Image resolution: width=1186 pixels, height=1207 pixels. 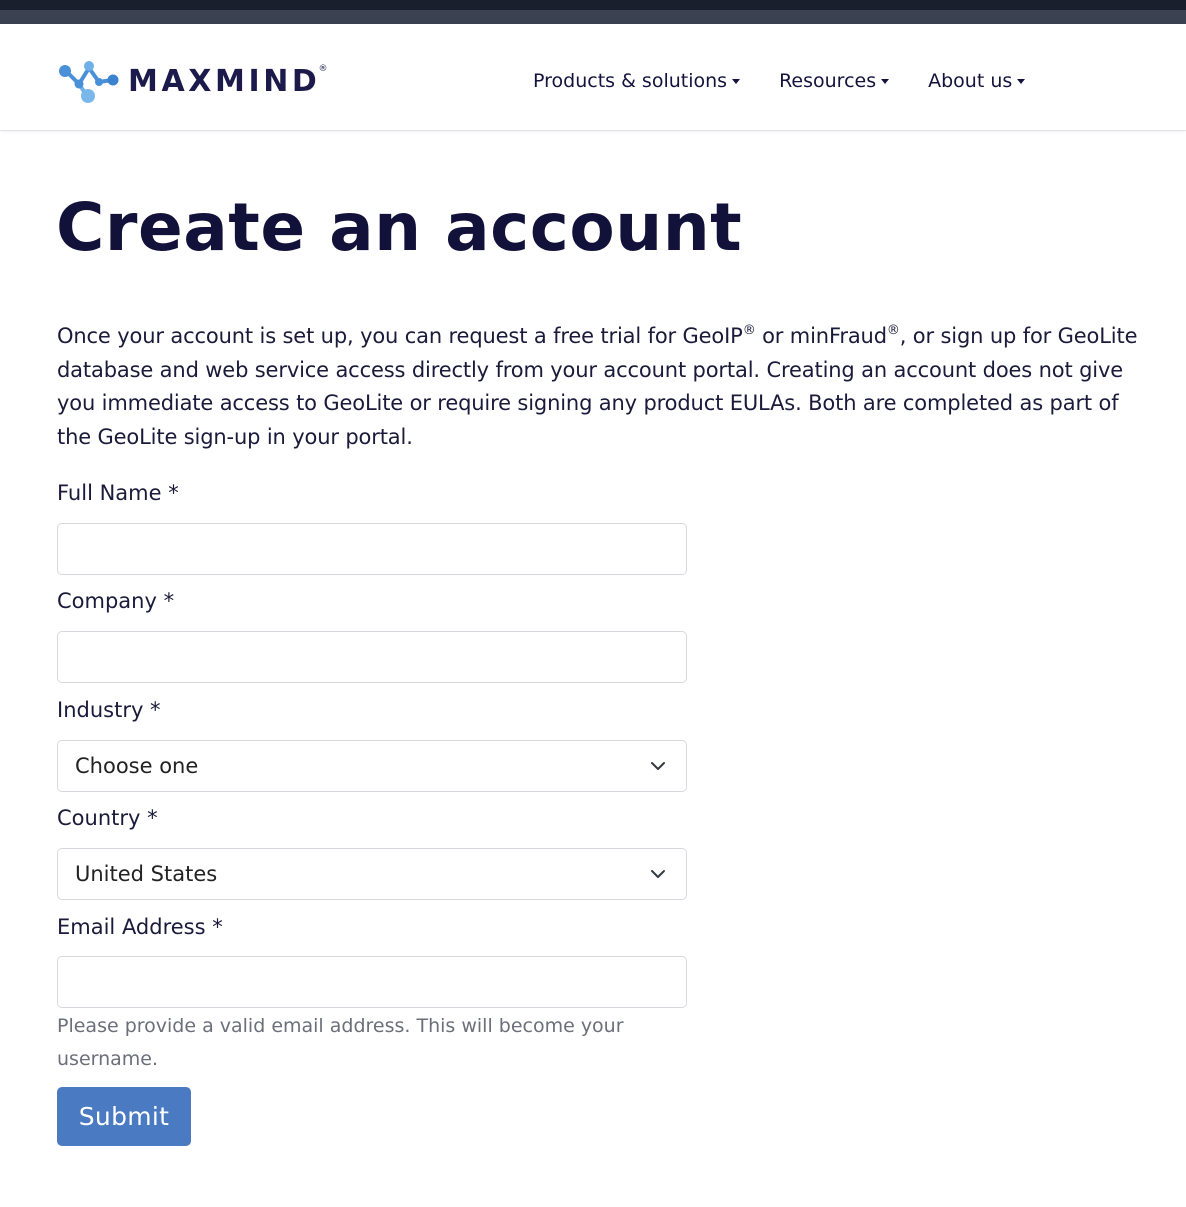 I want to click on full-name-input, so click(x=372, y=549).